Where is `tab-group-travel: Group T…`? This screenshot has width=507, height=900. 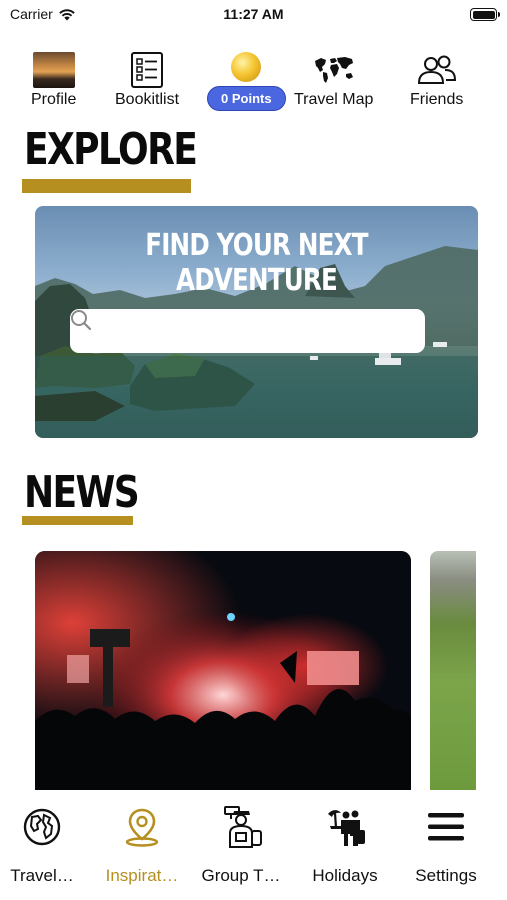 tab-group-travel: Group T… is located at coordinates (241, 845).